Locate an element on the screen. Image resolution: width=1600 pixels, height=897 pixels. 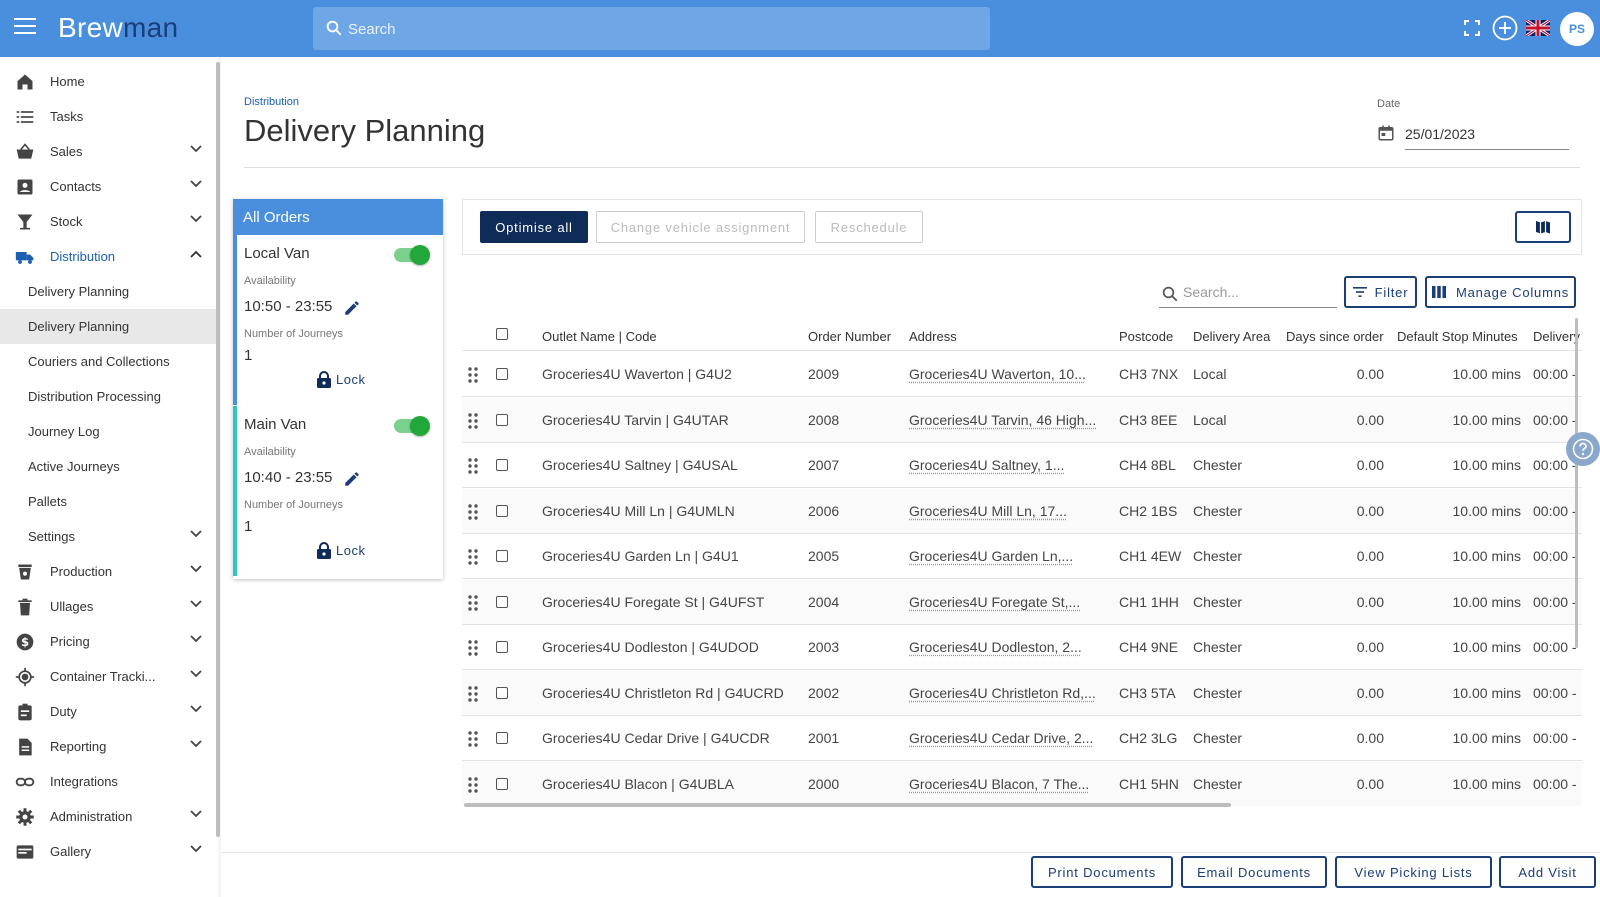
map-view-button is located at coordinates (1543, 227).